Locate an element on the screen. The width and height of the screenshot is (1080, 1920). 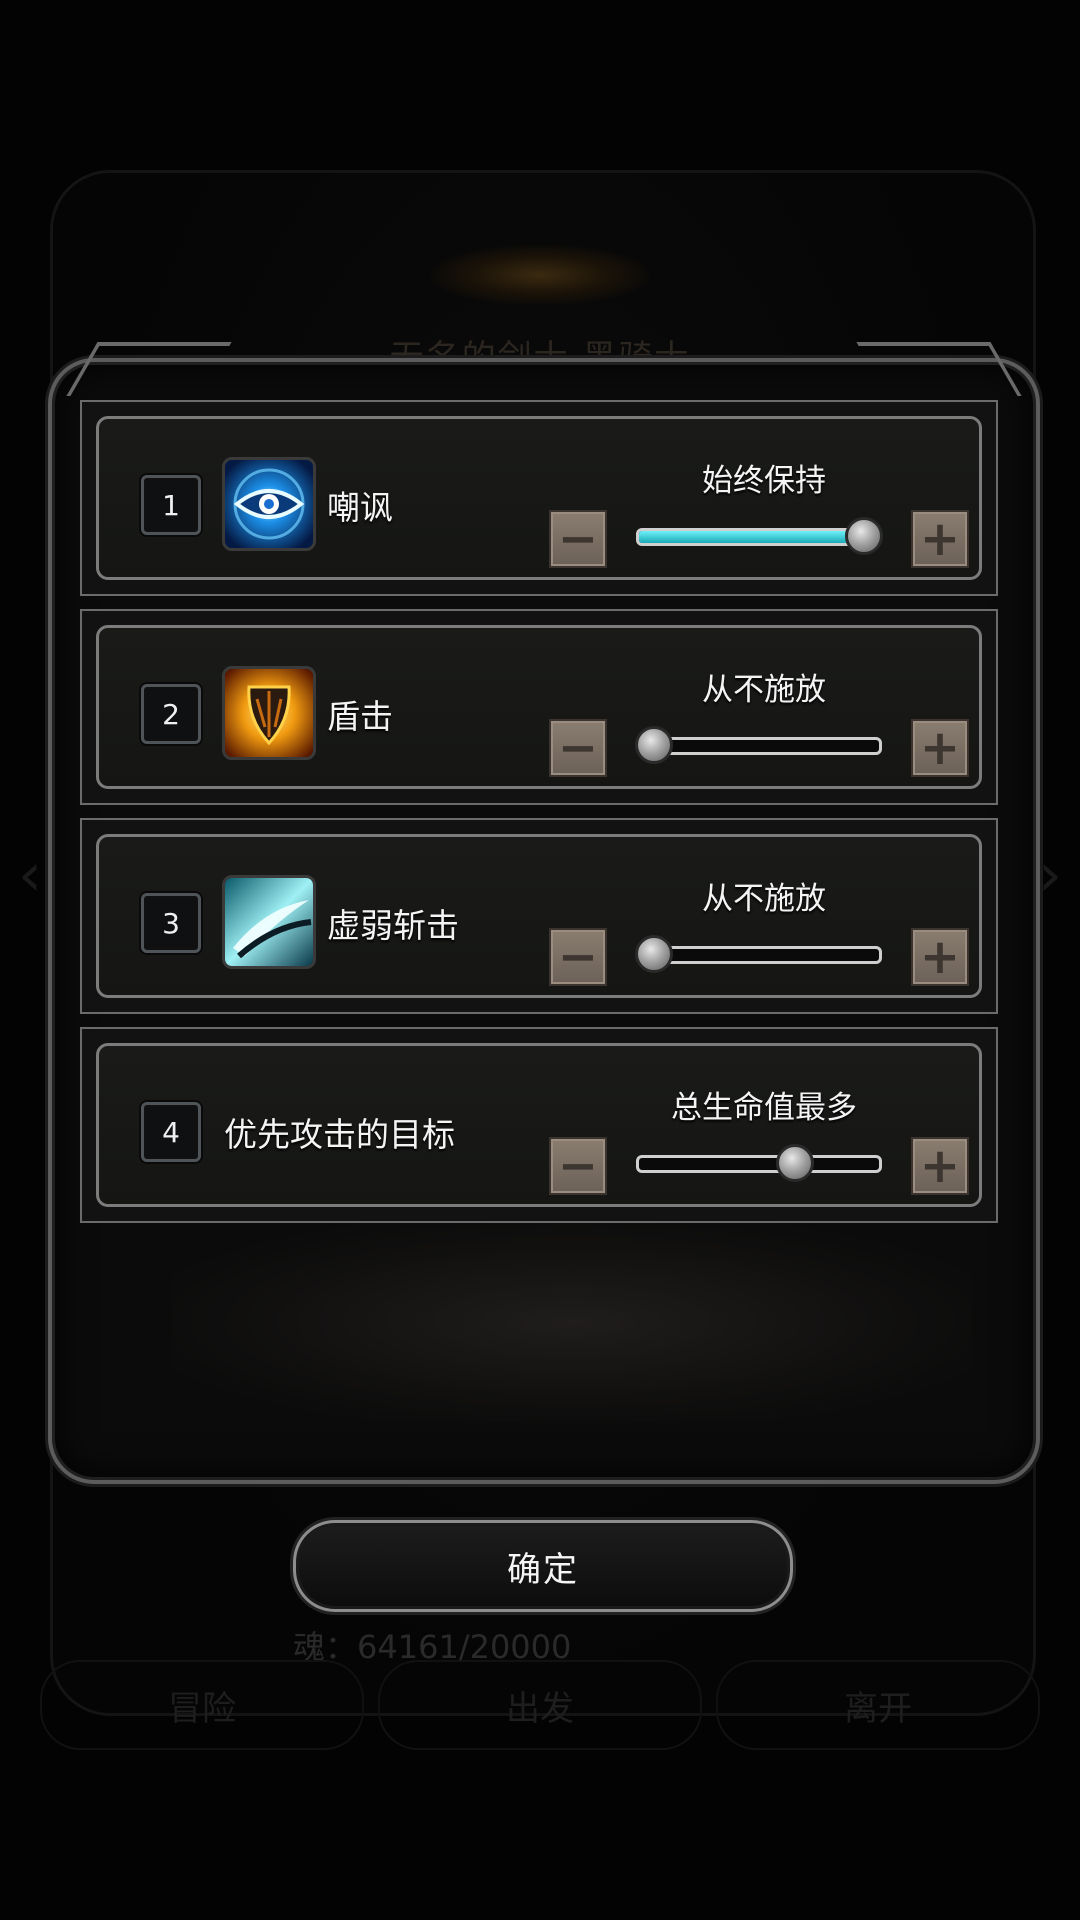
left-arrow-icon: ‹ is located at coordinates (30, 875).